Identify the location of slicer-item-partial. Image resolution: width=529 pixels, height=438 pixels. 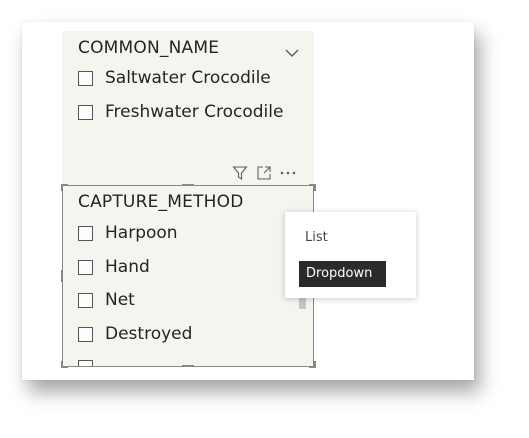
(91, 361).